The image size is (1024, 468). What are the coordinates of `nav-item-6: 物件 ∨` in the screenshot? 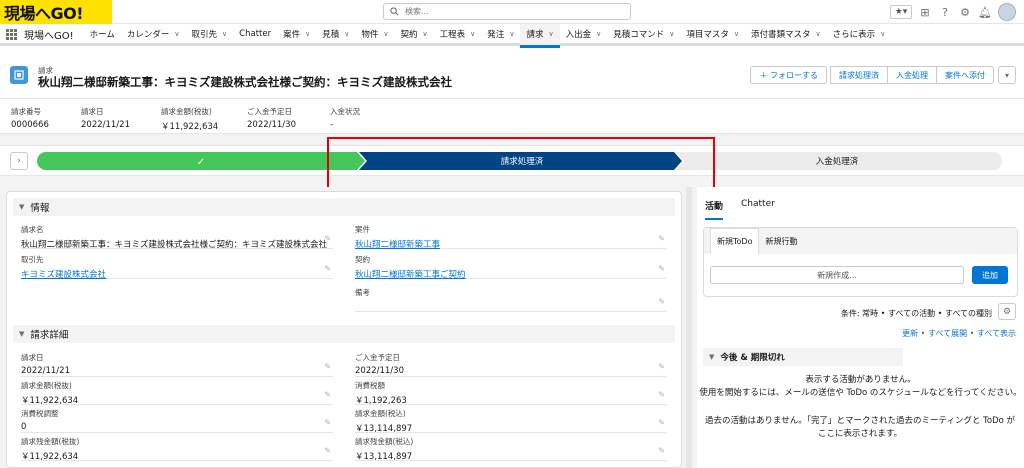 It's located at (374, 34).